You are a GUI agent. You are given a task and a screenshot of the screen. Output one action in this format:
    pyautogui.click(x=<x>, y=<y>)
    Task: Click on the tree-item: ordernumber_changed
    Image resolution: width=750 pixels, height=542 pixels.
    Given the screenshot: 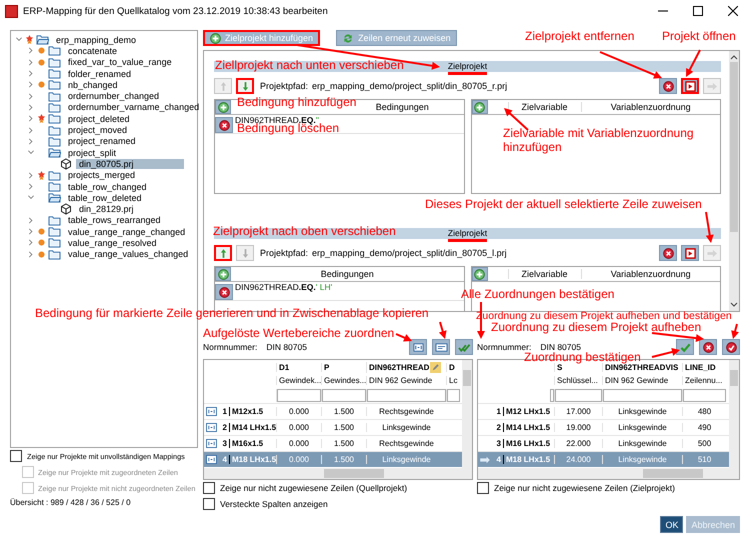 What is the action you would take?
    pyautogui.click(x=113, y=96)
    